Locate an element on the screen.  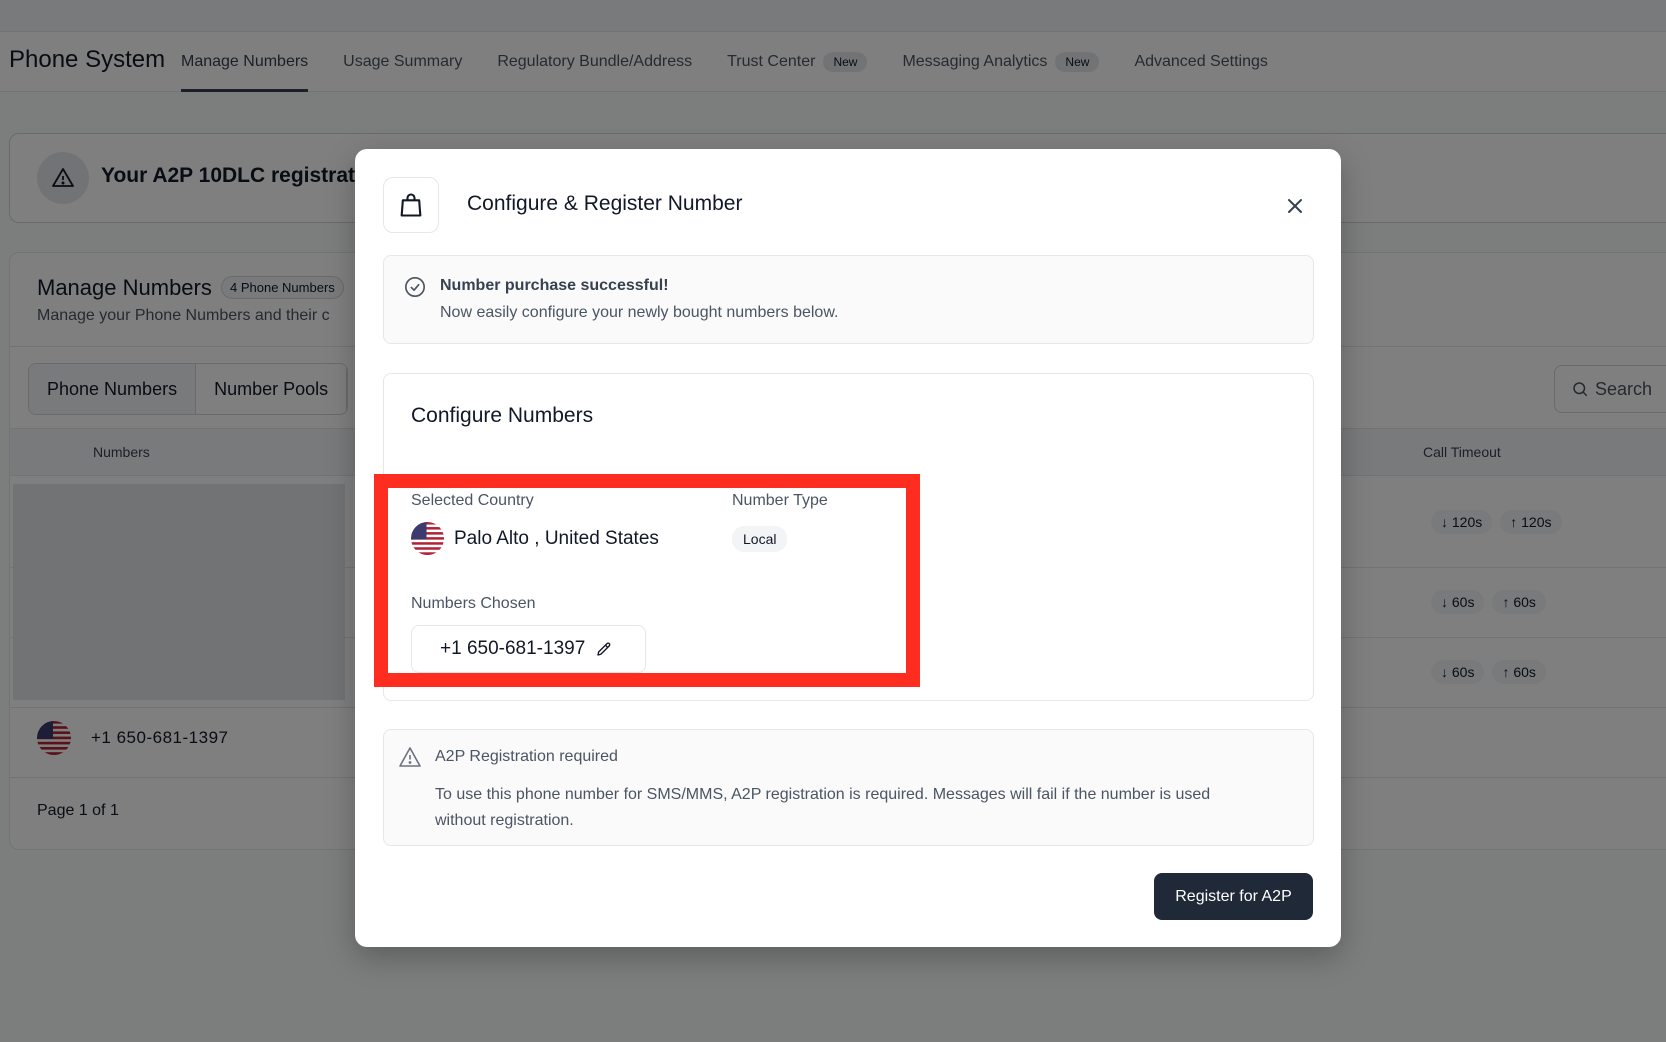
close-icon is located at coordinates (1295, 206).